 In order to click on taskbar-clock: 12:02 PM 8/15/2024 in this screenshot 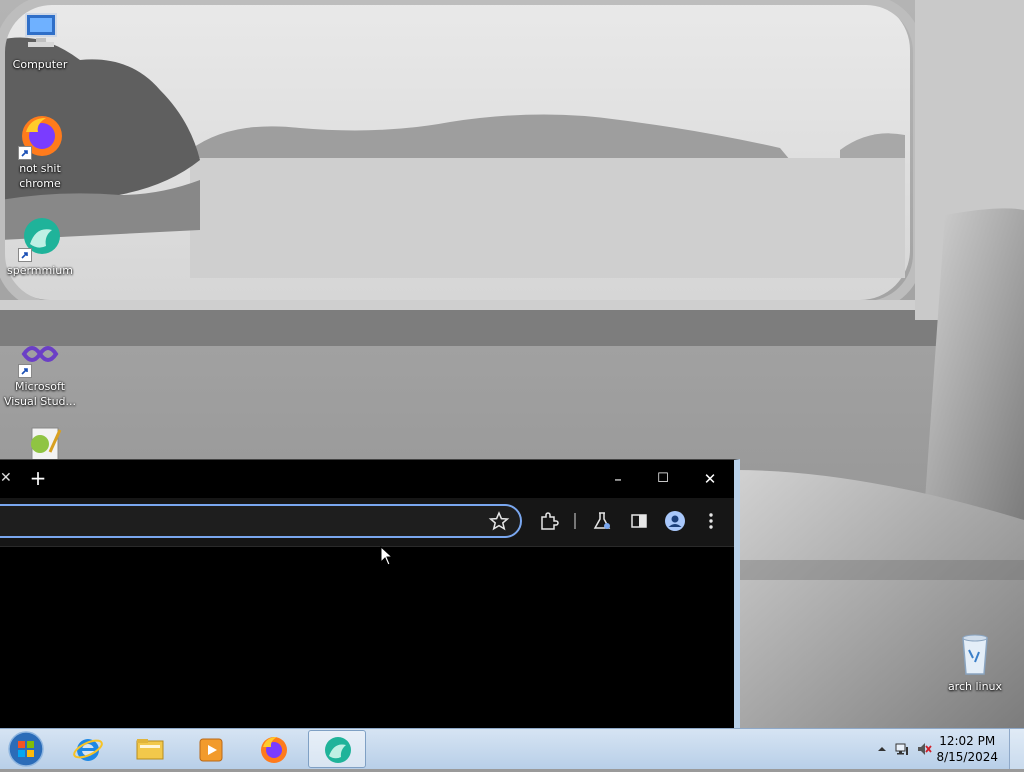, I will do `click(967, 749)`.